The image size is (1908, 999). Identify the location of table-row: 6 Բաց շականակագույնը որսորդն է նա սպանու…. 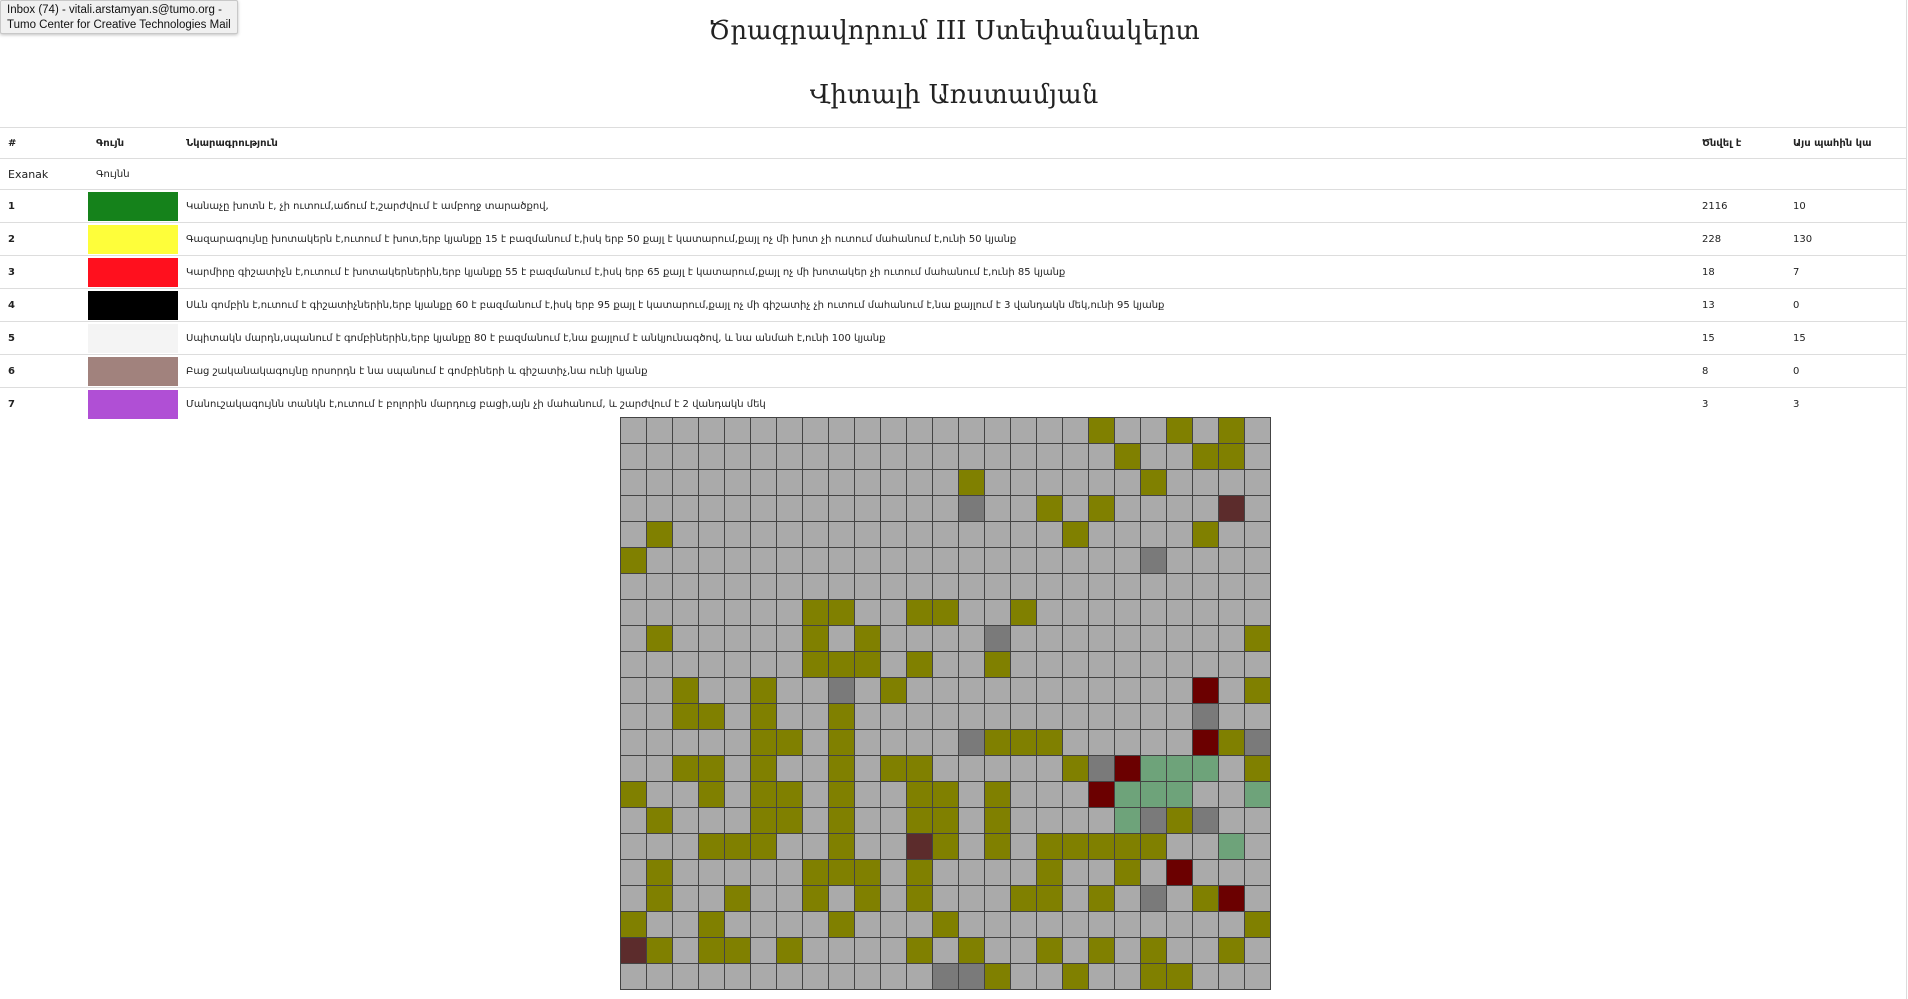
(953, 371).